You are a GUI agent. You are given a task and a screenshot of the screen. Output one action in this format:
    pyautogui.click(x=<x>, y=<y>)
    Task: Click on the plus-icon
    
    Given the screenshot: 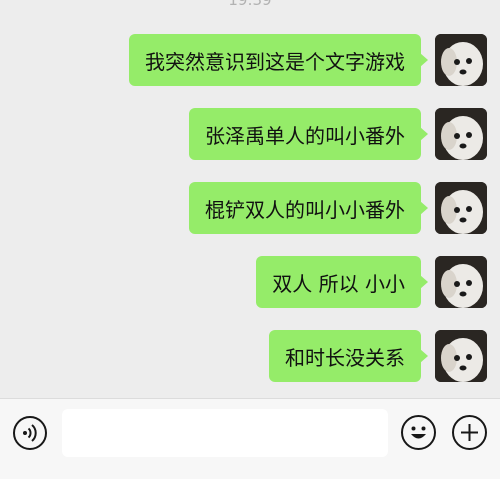 What is the action you would take?
    pyautogui.click(x=469, y=432)
    